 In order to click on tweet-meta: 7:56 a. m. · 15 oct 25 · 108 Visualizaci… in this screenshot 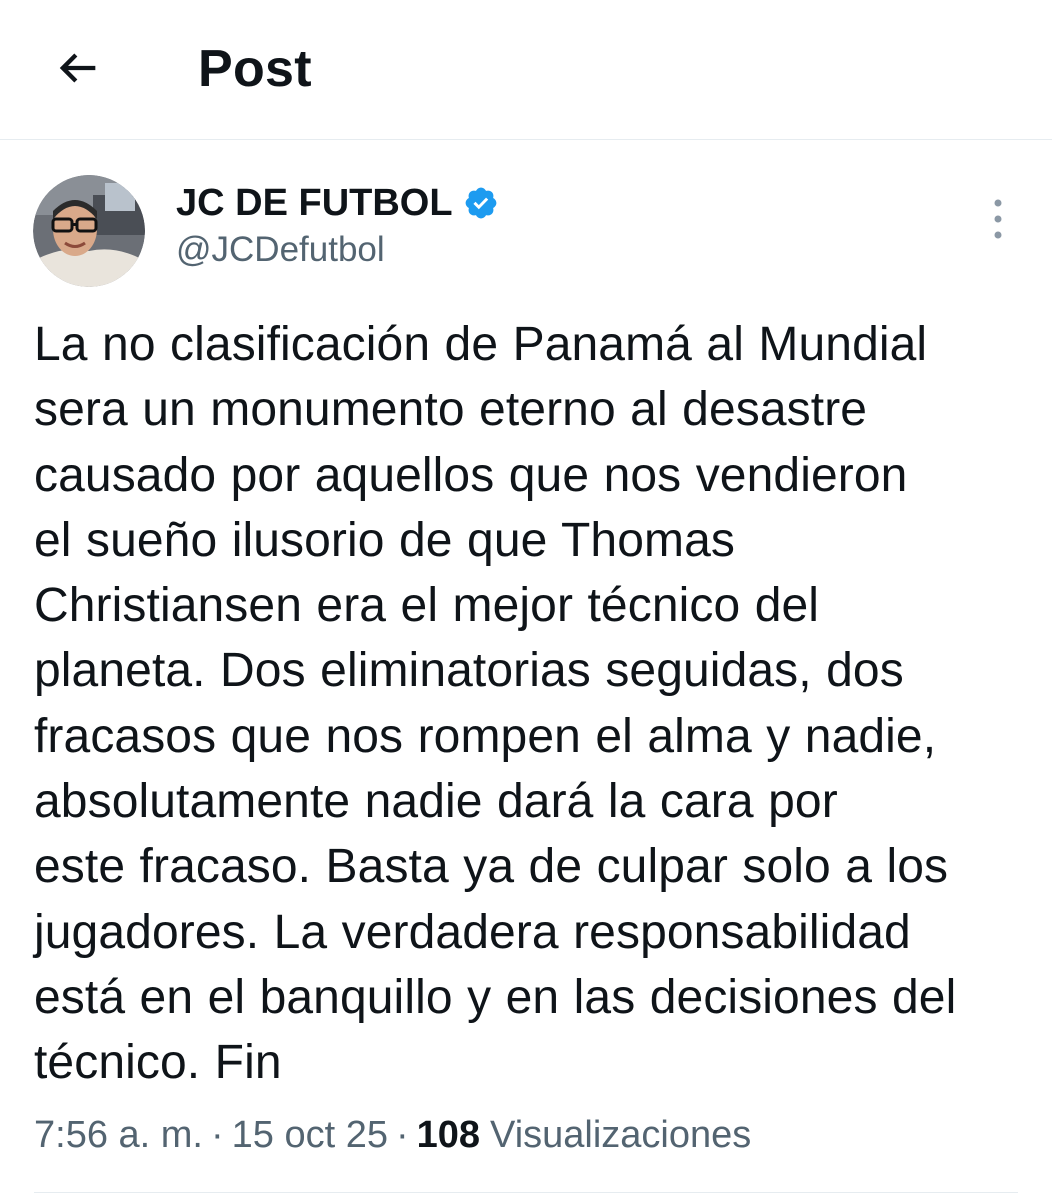, I will do `click(392, 1135)`.